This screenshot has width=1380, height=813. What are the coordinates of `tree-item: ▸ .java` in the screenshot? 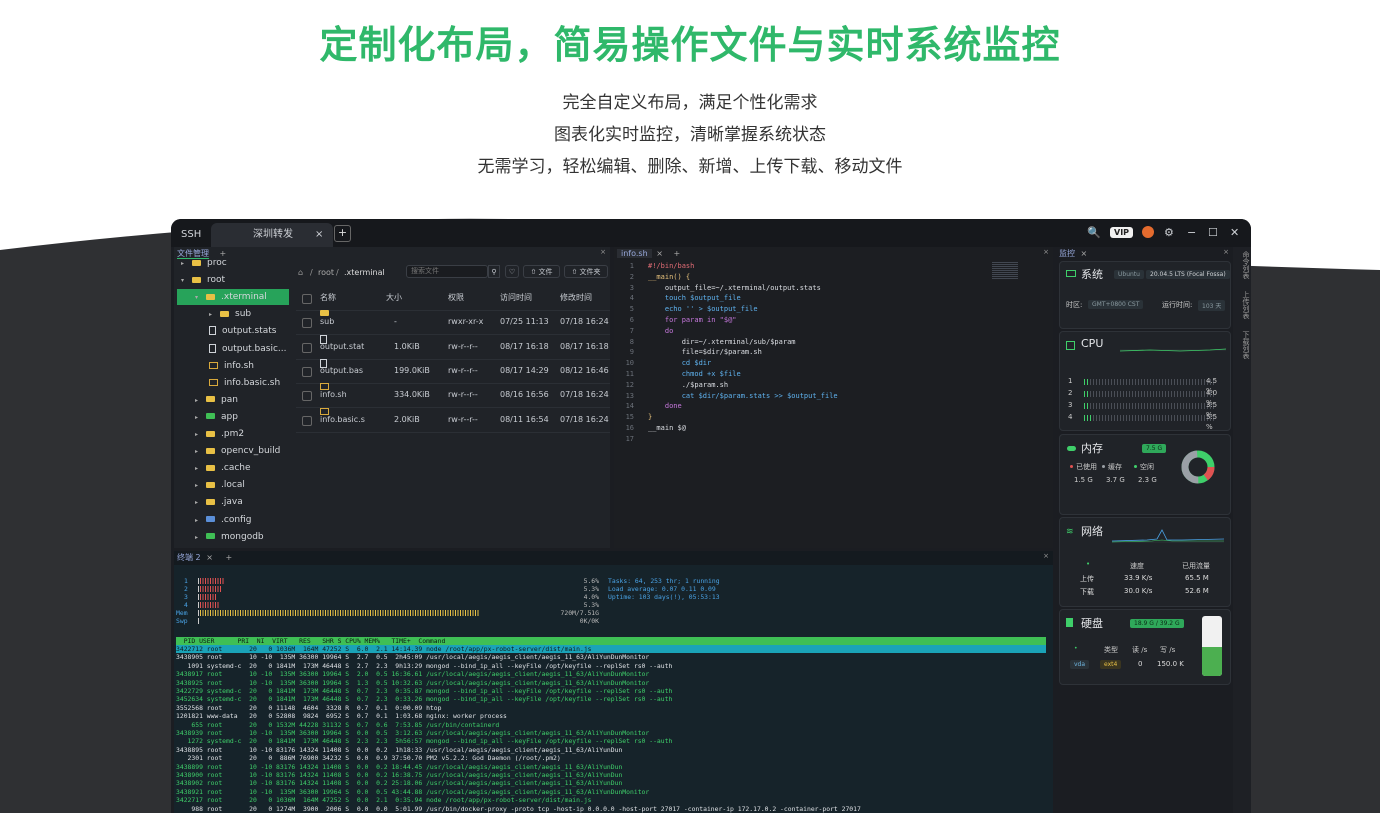 It's located at (233, 502).